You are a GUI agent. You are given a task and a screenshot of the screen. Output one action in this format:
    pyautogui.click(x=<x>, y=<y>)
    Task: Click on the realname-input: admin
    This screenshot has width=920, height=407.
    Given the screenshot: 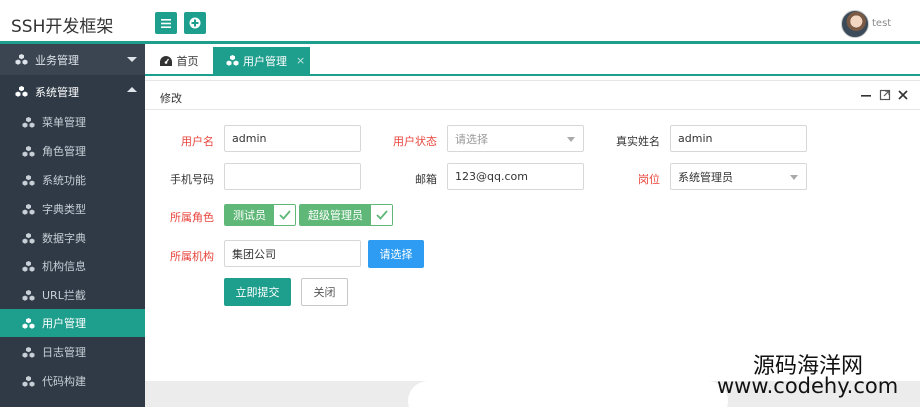 What is the action you would take?
    pyautogui.click(x=738, y=138)
    